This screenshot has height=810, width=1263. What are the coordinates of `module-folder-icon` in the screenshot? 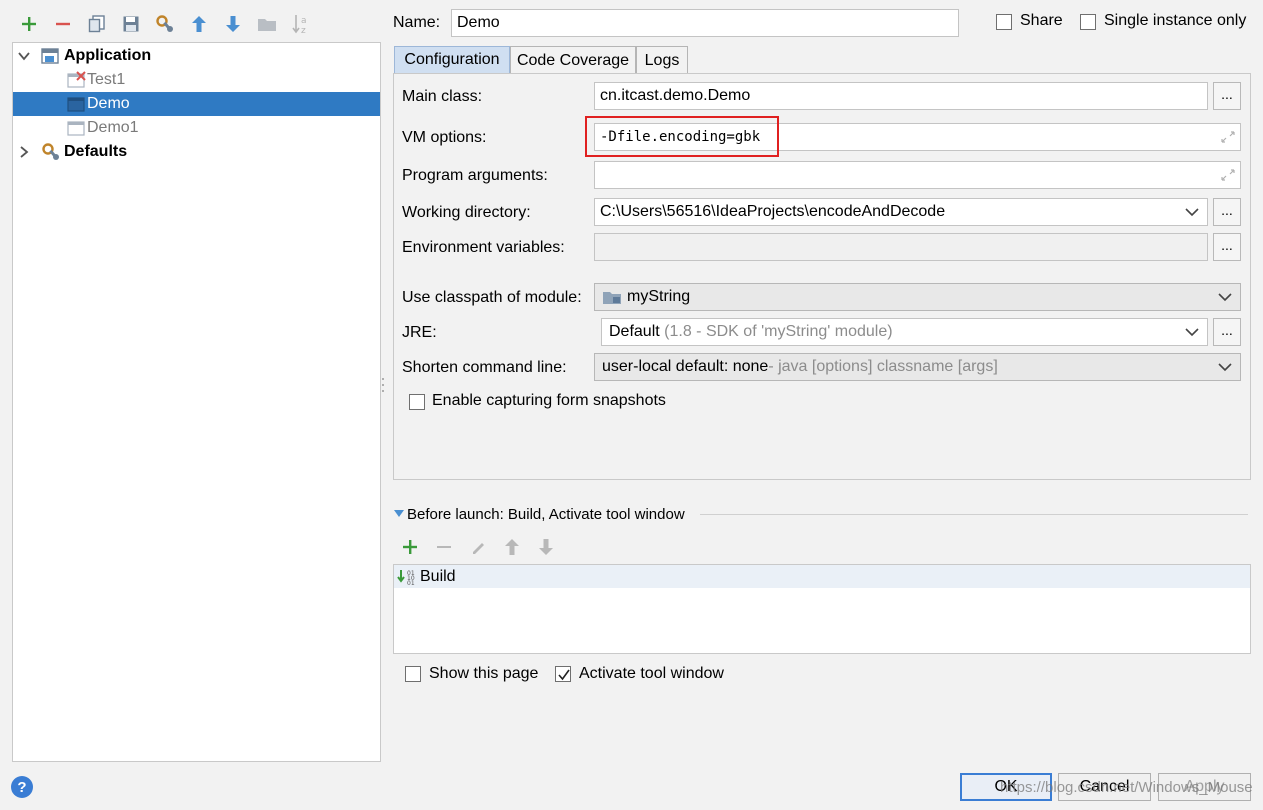 It's located at (612, 298).